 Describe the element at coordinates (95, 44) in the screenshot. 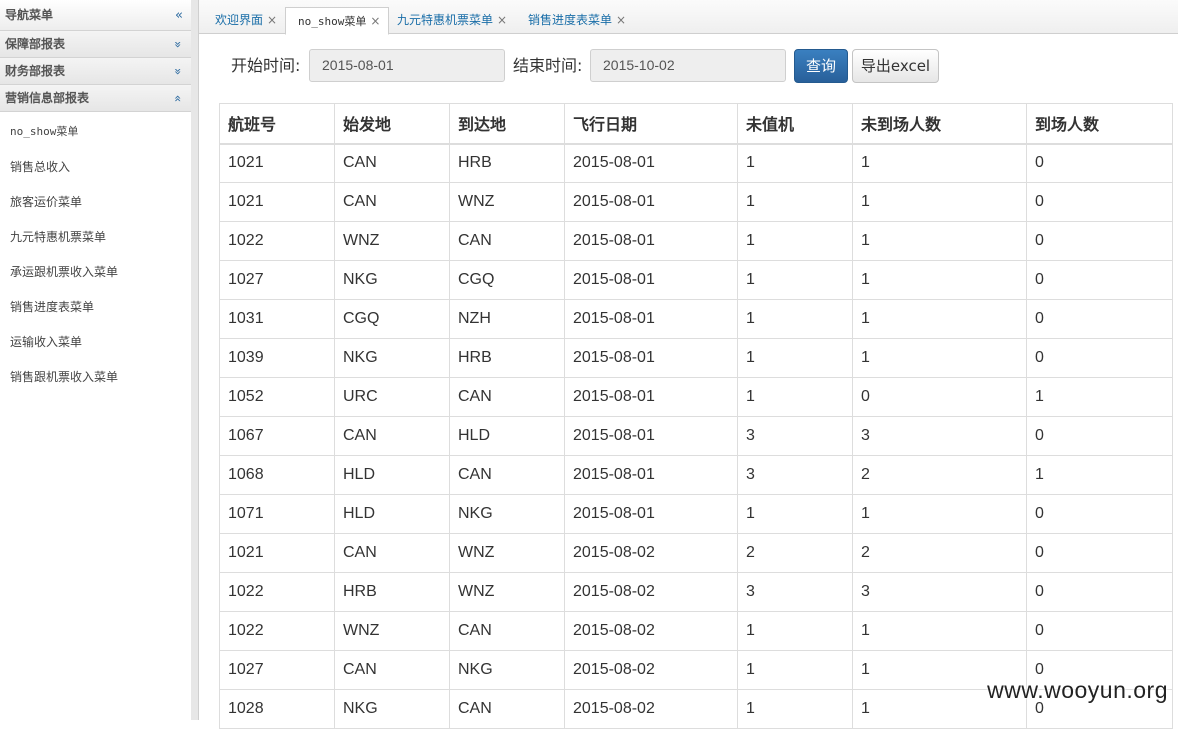

I see `sidebar-group-support: 保障部报表 »` at that location.